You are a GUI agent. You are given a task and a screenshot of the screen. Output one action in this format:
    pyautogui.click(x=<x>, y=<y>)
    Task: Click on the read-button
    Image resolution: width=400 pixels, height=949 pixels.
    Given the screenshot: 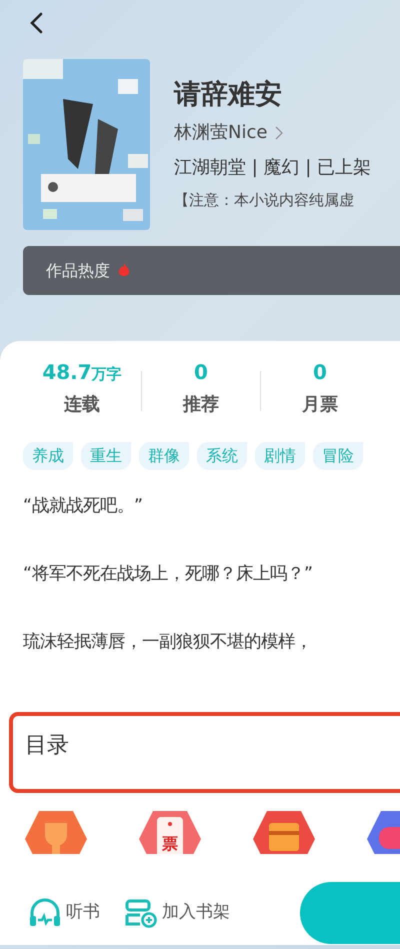 What is the action you would take?
    pyautogui.click(x=350, y=913)
    